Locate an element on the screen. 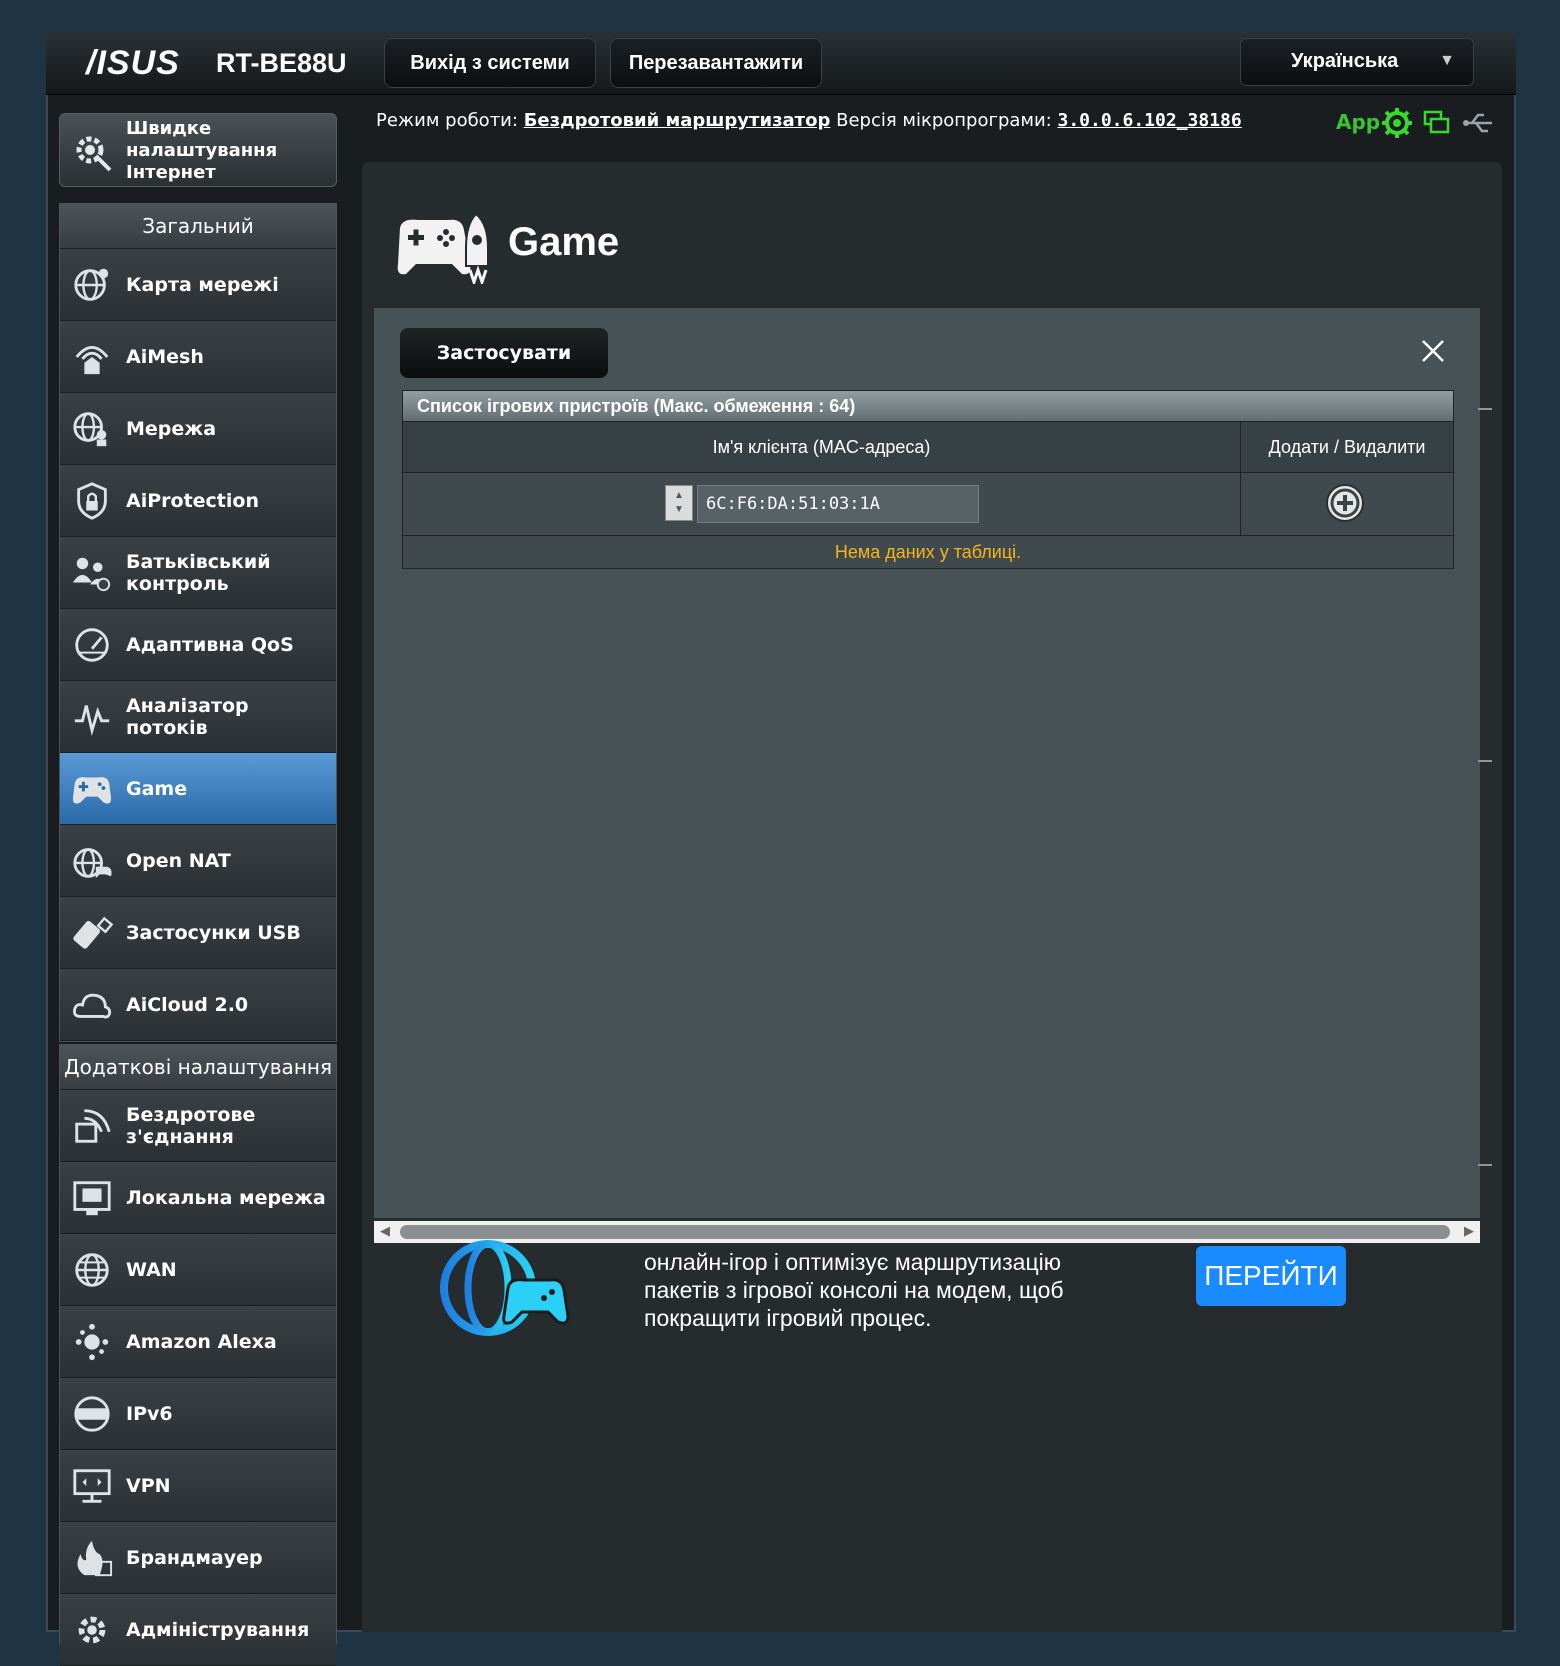 The height and width of the screenshot is (1666, 1560). sidebar-item-label: Локальна мережа is located at coordinates (226, 1197).